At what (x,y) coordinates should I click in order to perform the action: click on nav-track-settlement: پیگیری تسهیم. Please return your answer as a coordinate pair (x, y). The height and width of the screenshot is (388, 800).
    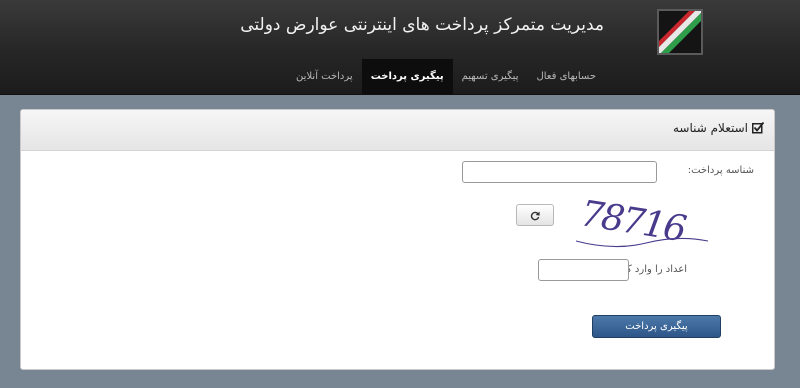
    Looking at the image, I should click on (490, 76).